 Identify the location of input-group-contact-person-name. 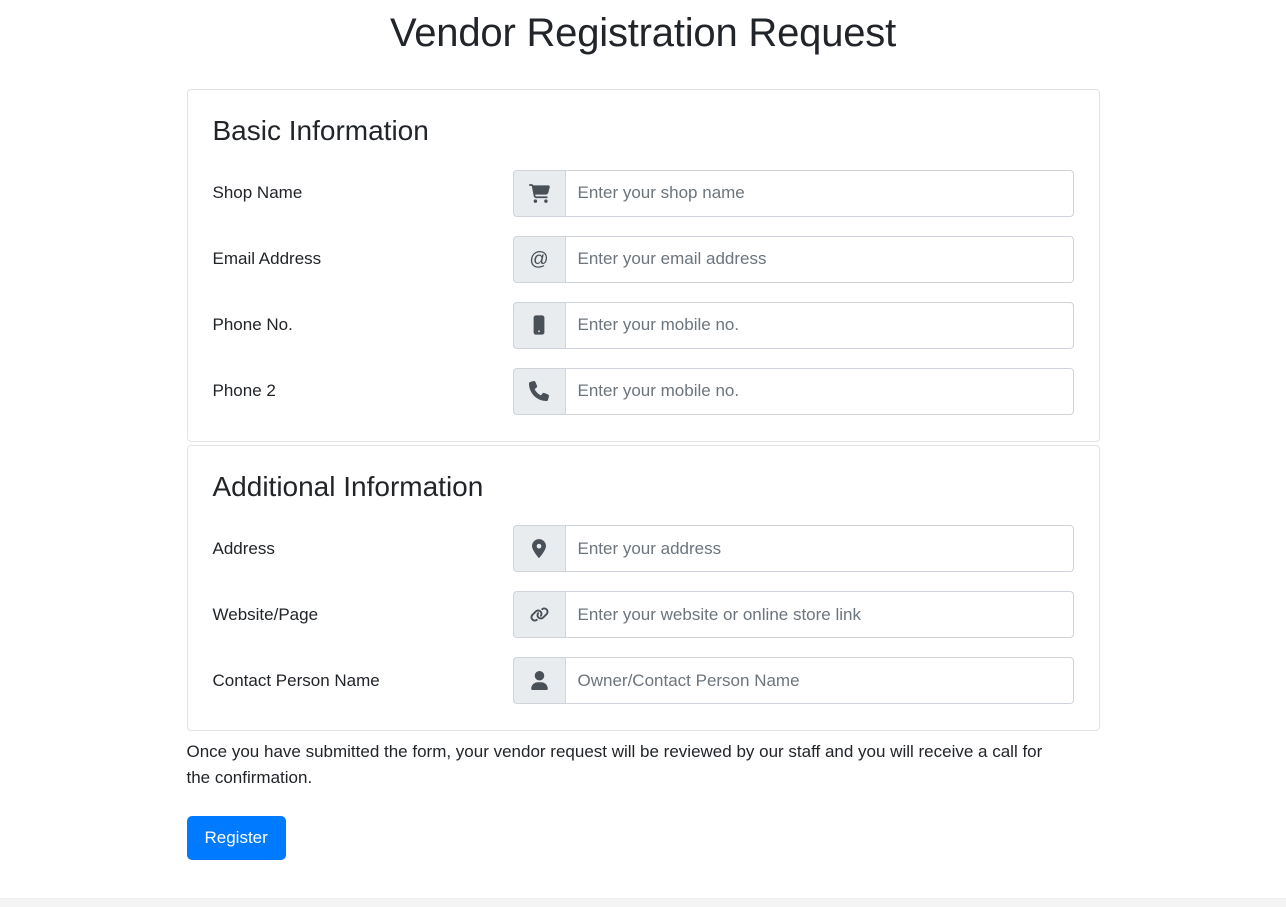
(793, 681).